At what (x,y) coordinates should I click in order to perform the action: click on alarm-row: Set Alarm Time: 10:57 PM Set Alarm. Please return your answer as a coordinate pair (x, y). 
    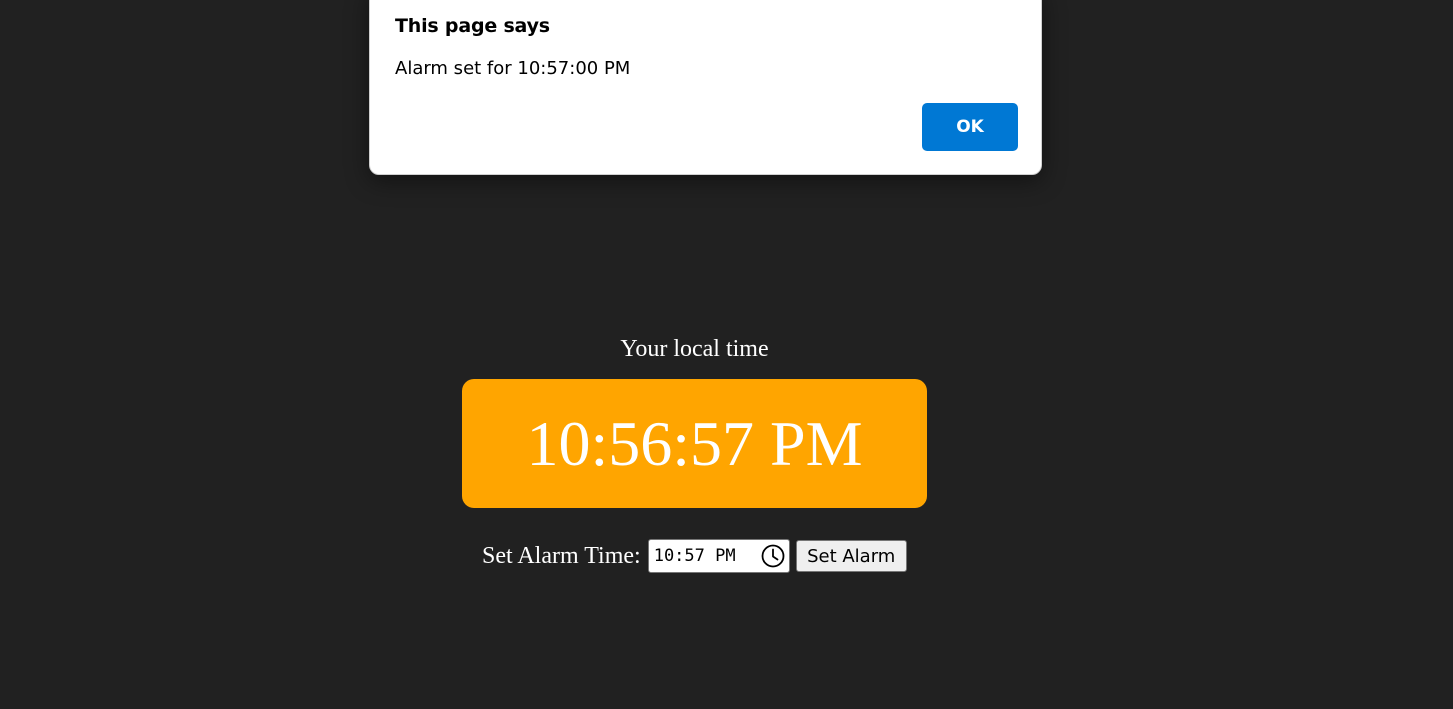
    Looking at the image, I should click on (694, 556).